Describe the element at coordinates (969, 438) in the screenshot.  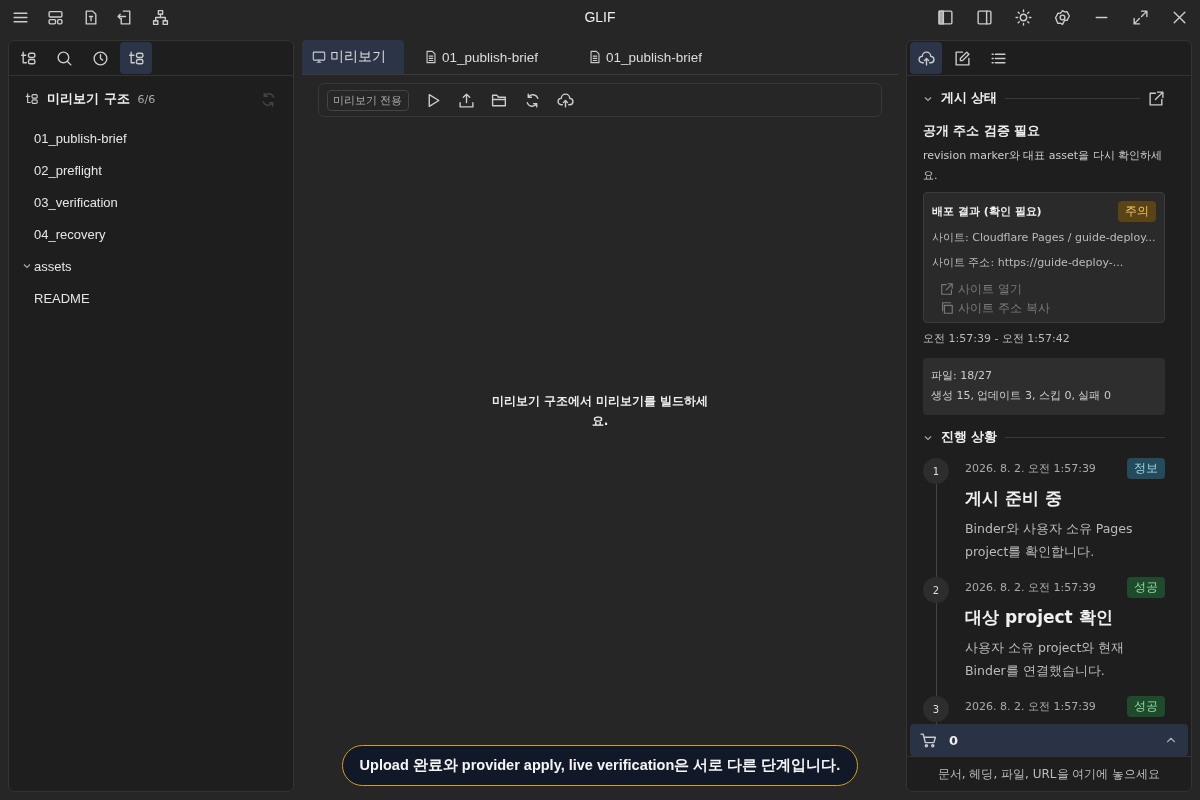
I see `section-title: 진행 상황` at that location.